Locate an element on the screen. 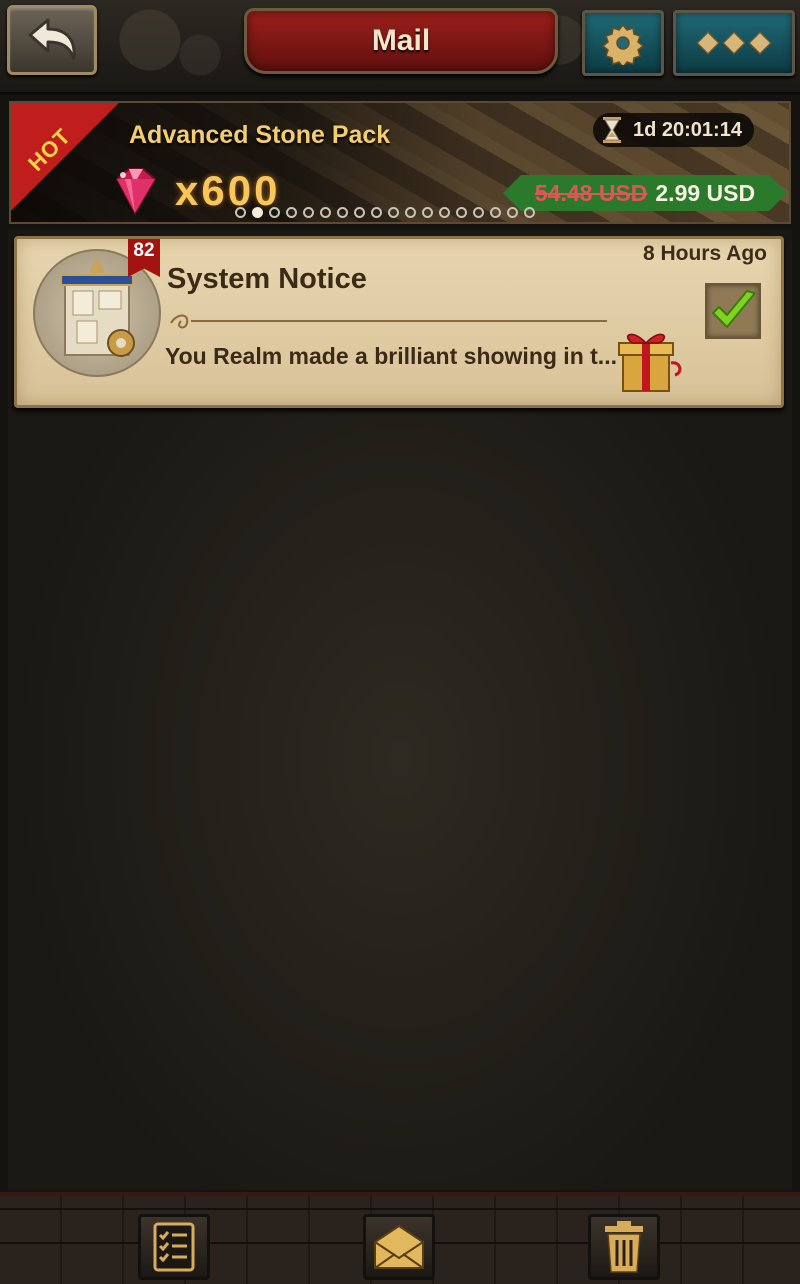 The width and height of the screenshot is (800, 1284). mail-timestamp: 8 Hours Ago is located at coordinates (704, 253).